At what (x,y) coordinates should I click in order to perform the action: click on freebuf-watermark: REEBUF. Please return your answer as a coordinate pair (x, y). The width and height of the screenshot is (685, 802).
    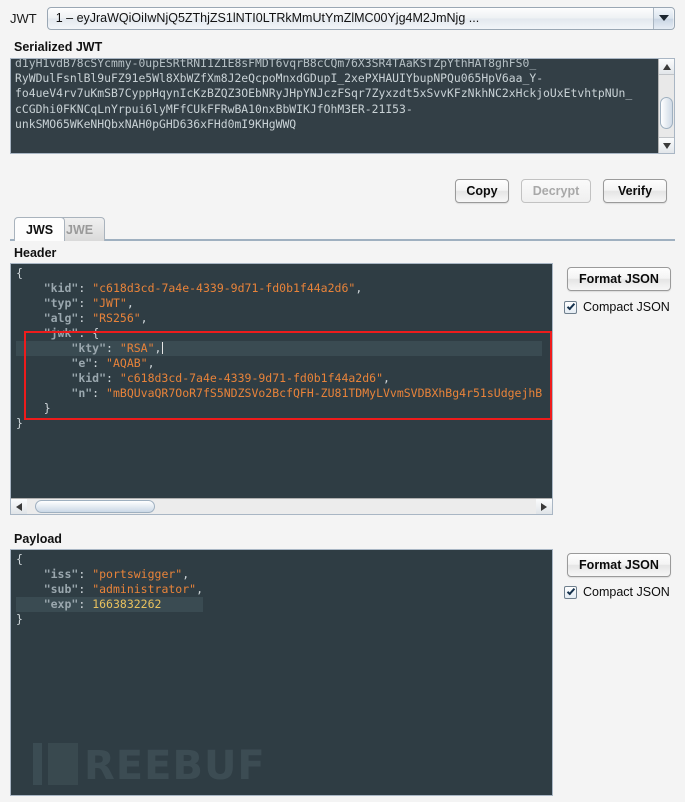
    Looking at the image, I should click on (149, 766).